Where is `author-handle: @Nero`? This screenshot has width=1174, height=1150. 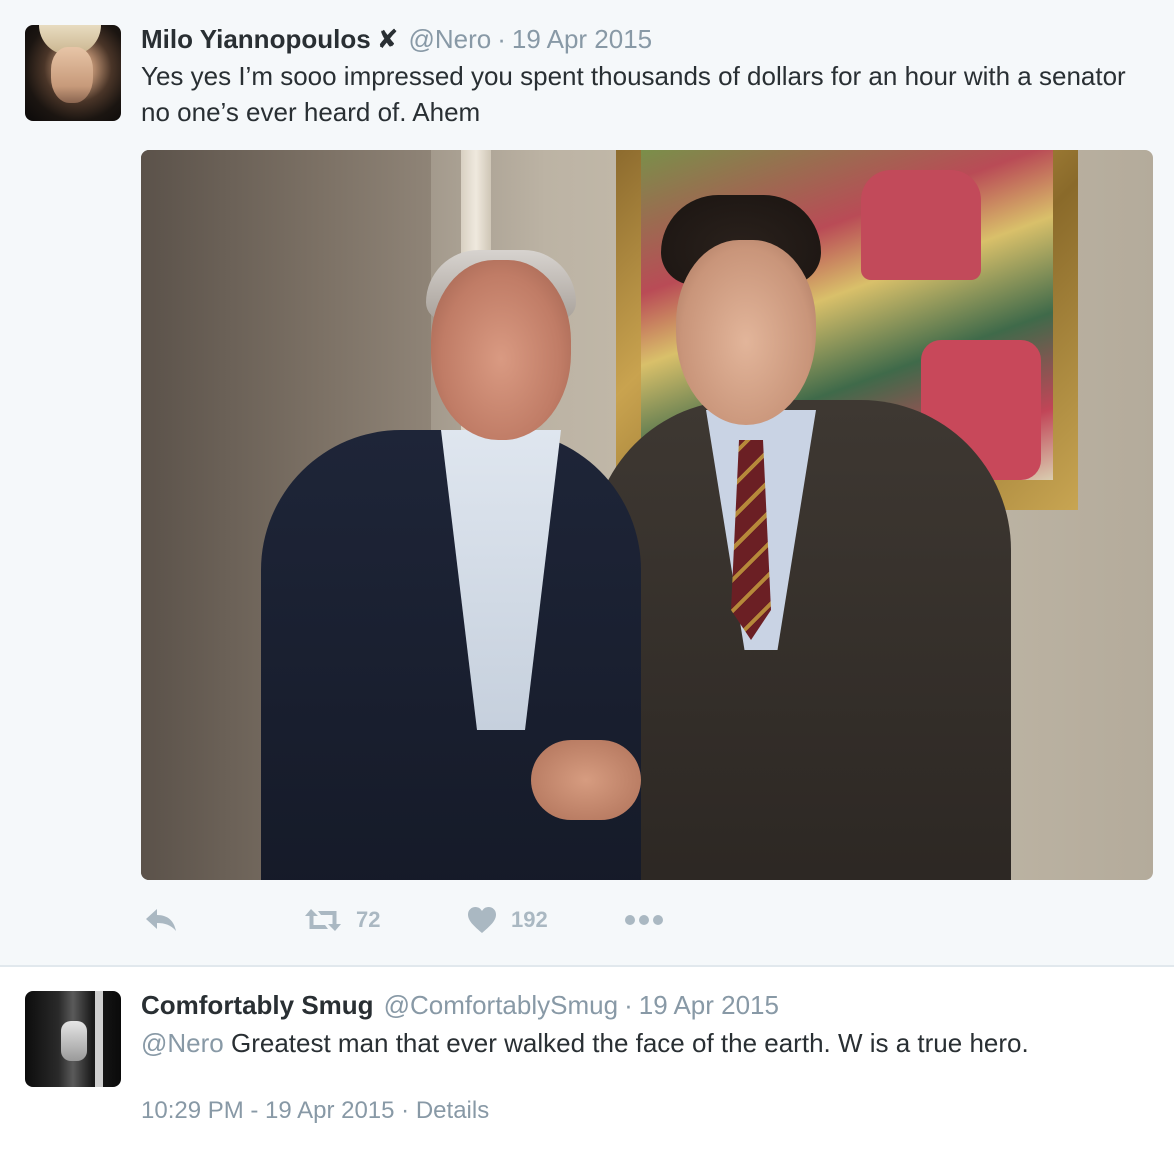
author-handle: @Nero is located at coordinates (449, 39).